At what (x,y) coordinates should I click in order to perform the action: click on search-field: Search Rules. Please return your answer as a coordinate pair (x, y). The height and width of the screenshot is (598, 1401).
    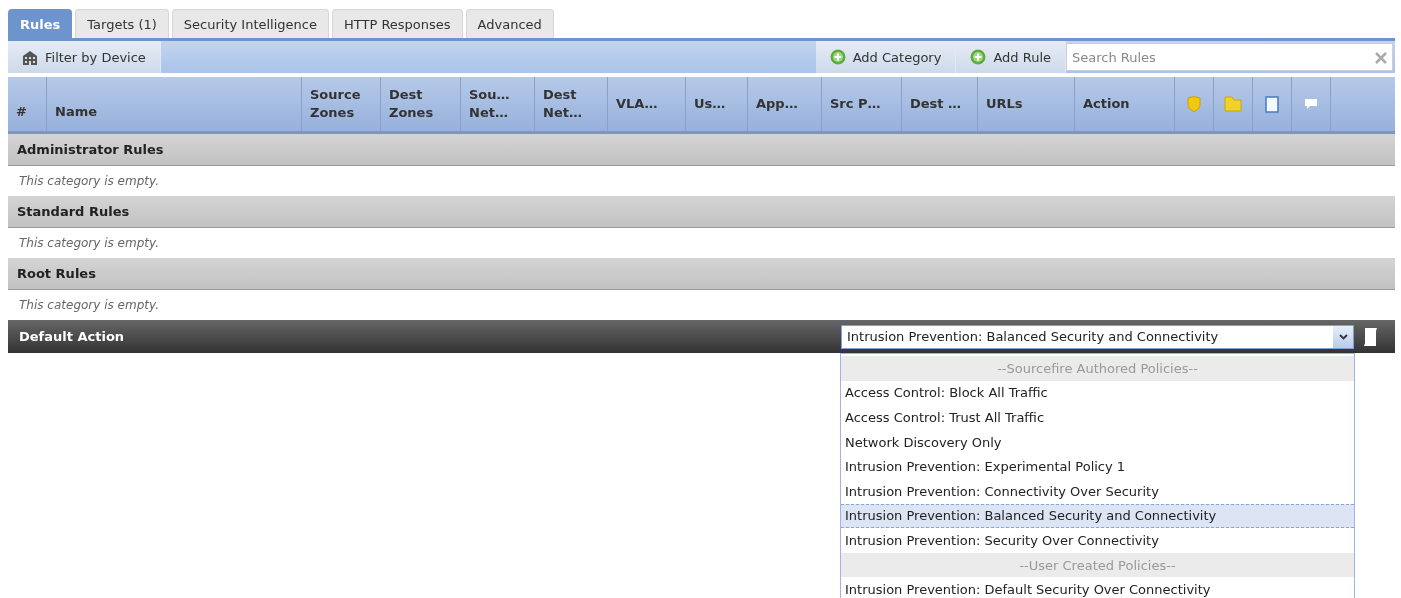
    Looking at the image, I should click on (1229, 57).